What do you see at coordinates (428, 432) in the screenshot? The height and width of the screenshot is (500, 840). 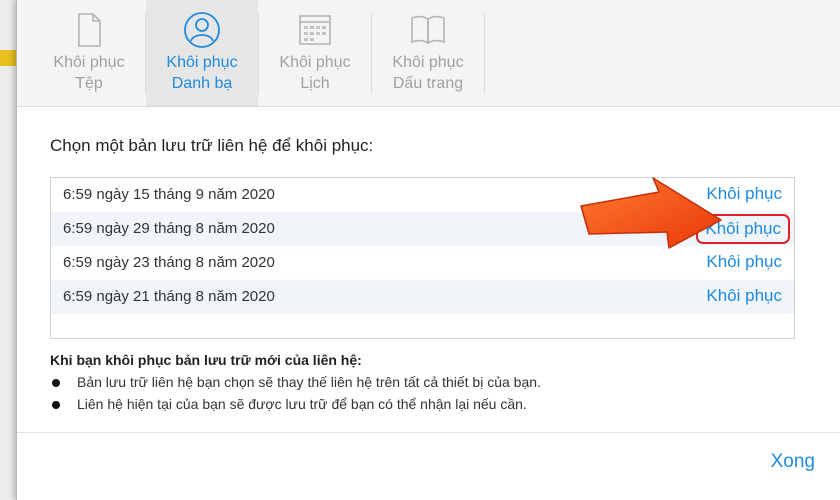 I see `footer-divider` at bounding box center [428, 432].